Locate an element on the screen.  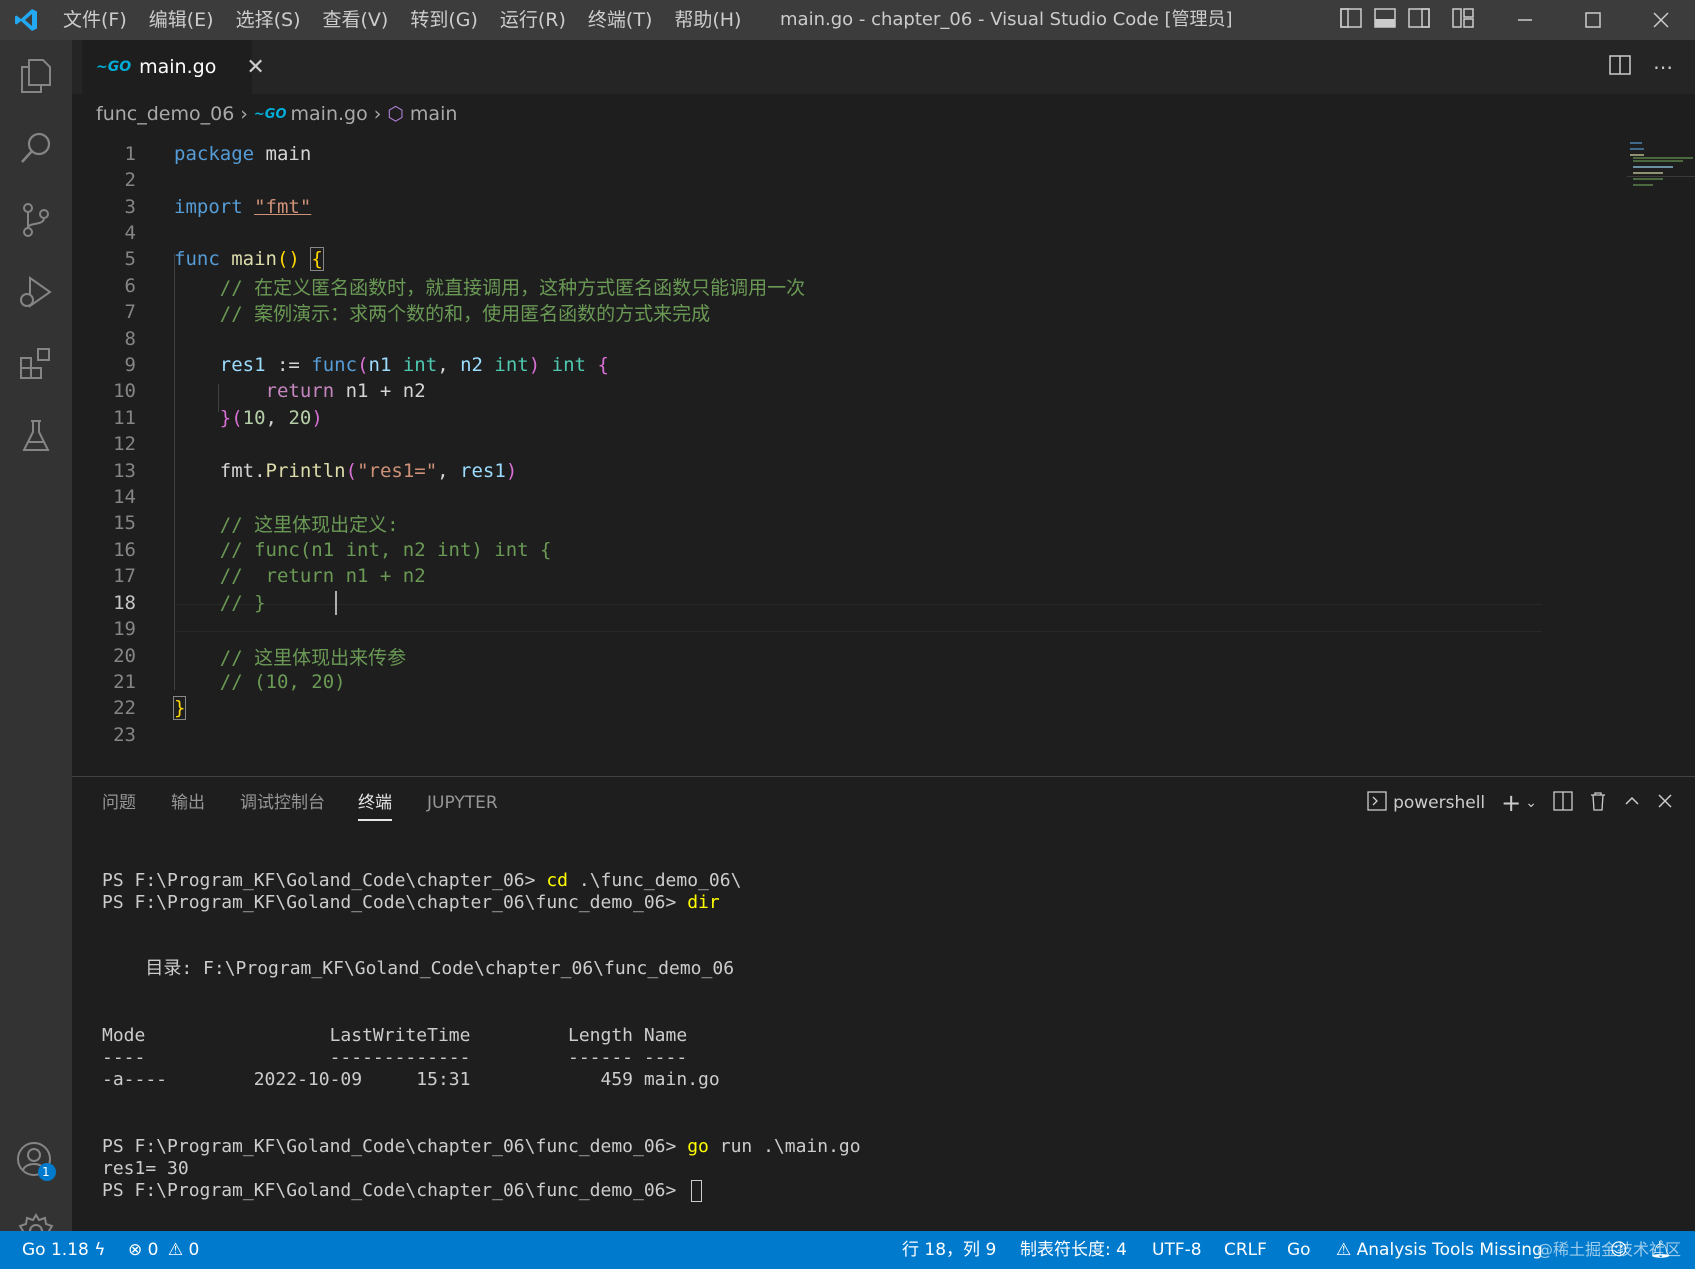
encoding-status: UTF-8 is located at coordinates (1177, 1250).